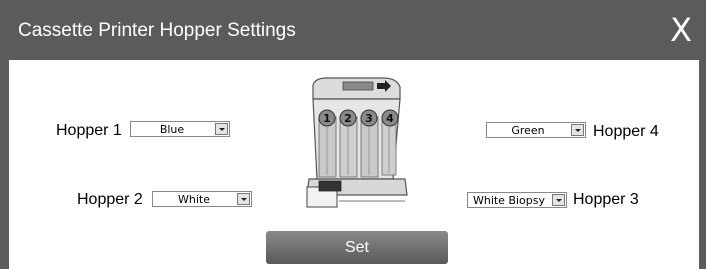 The image size is (706, 269). What do you see at coordinates (89, 130) in the screenshot?
I see `hopper-1-label: Hopper 1` at bounding box center [89, 130].